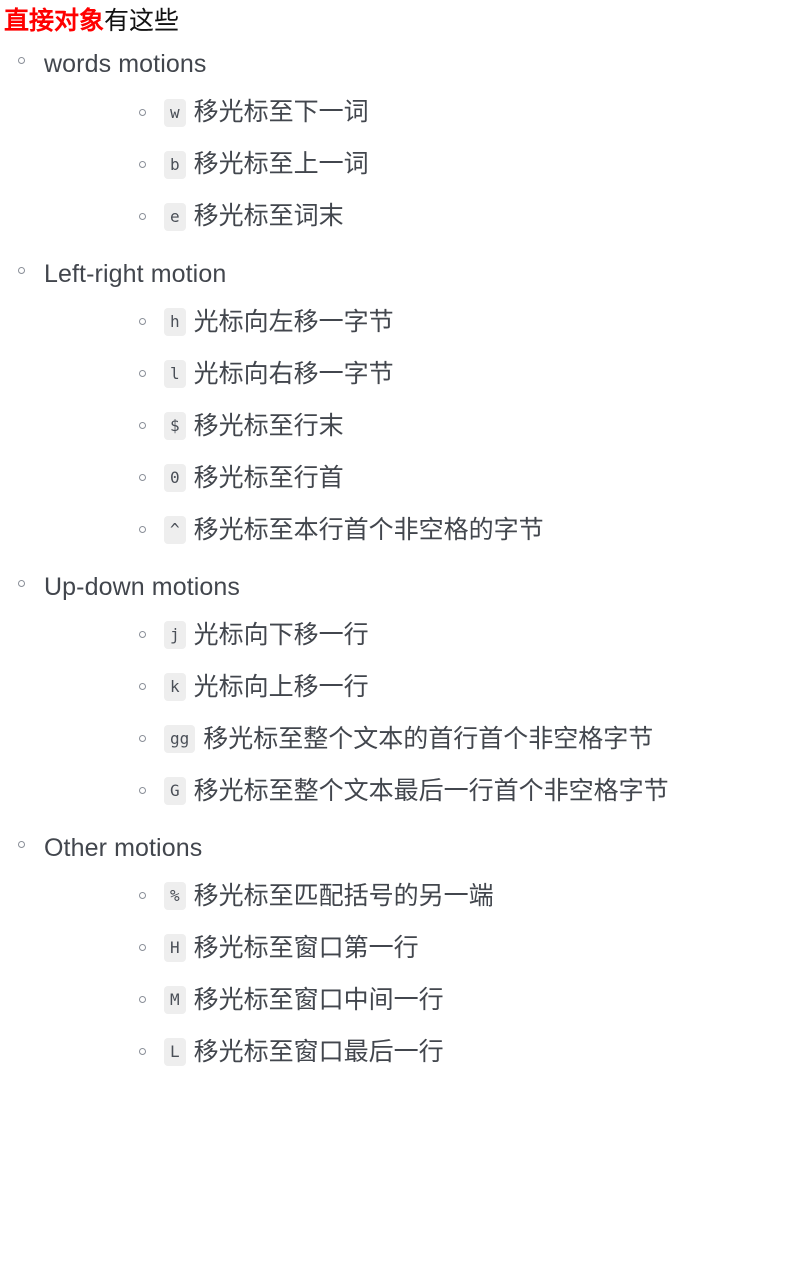 The height and width of the screenshot is (1264, 804). I want to click on key-code-badge: ^, so click(175, 529).